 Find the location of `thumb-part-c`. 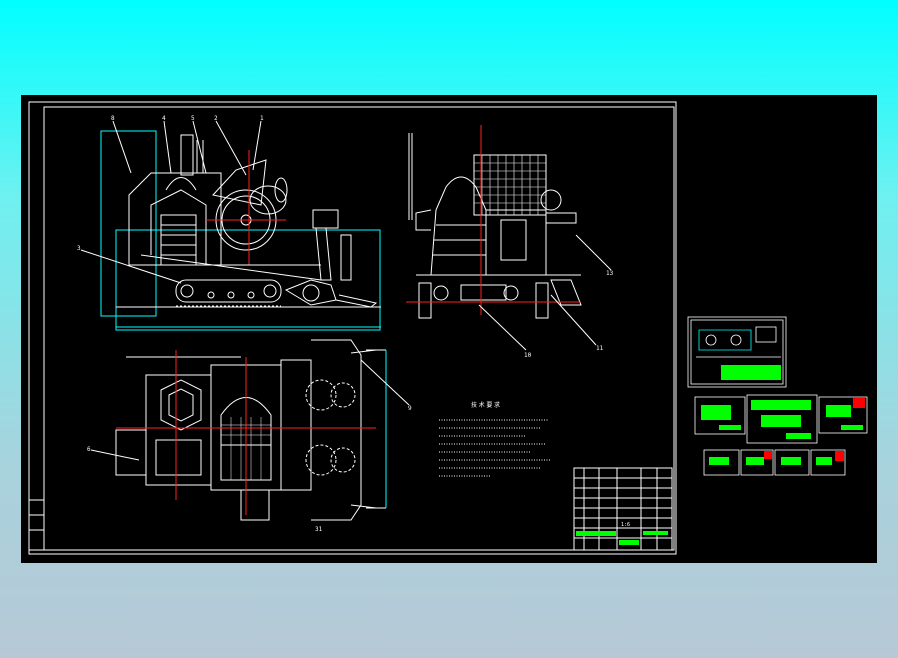

thumb-part-c is located at coordinates (843, 415).